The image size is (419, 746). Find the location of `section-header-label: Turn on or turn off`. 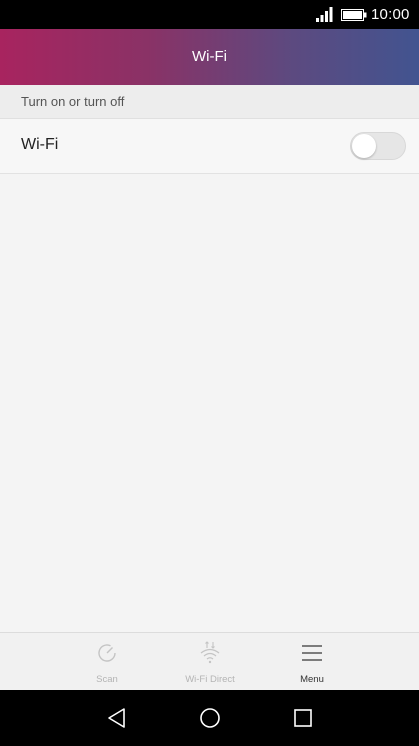

section-header-label: Turn on or turn off is located at coordinates (73, 101).